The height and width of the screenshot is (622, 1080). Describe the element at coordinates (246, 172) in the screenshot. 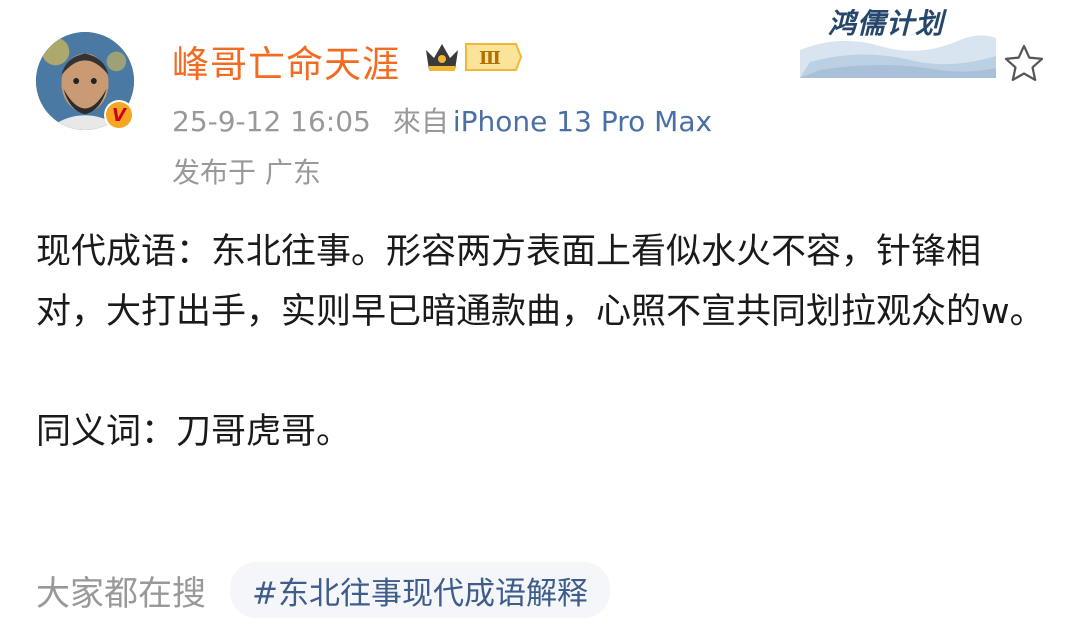

I see `post-location: 发布于 广东` at that location.